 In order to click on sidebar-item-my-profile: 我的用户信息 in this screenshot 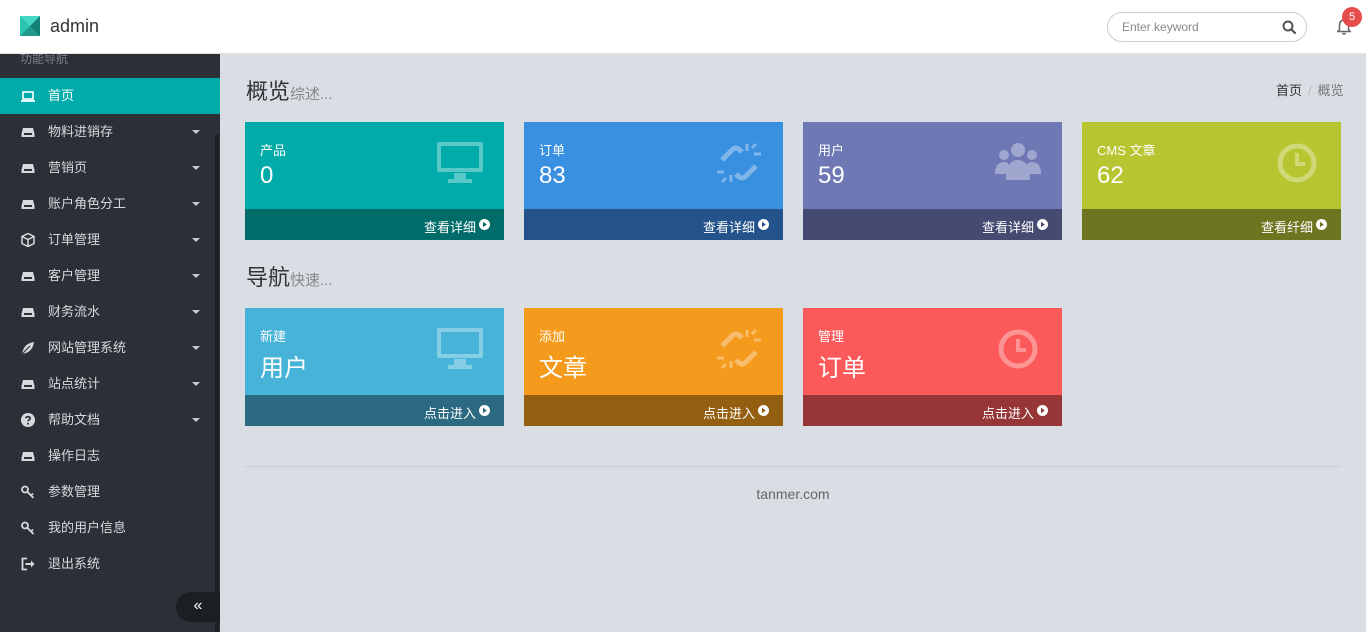, I will do `click(110, 528)`.